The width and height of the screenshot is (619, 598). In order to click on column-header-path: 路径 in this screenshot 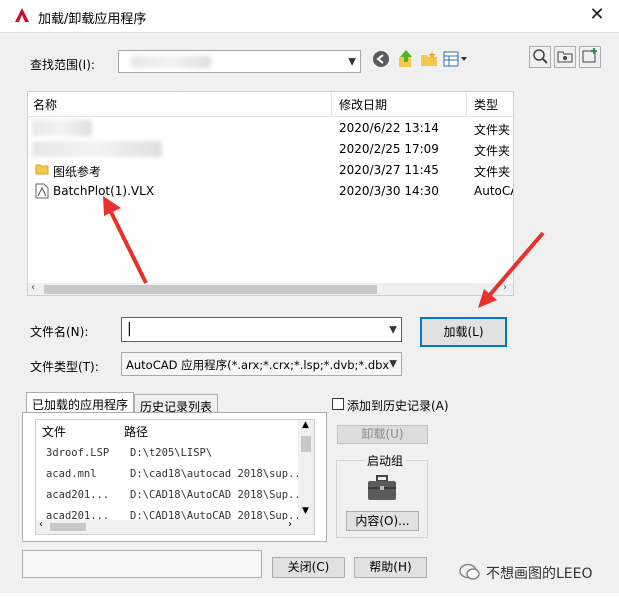, I will do `click(136, 431)`.